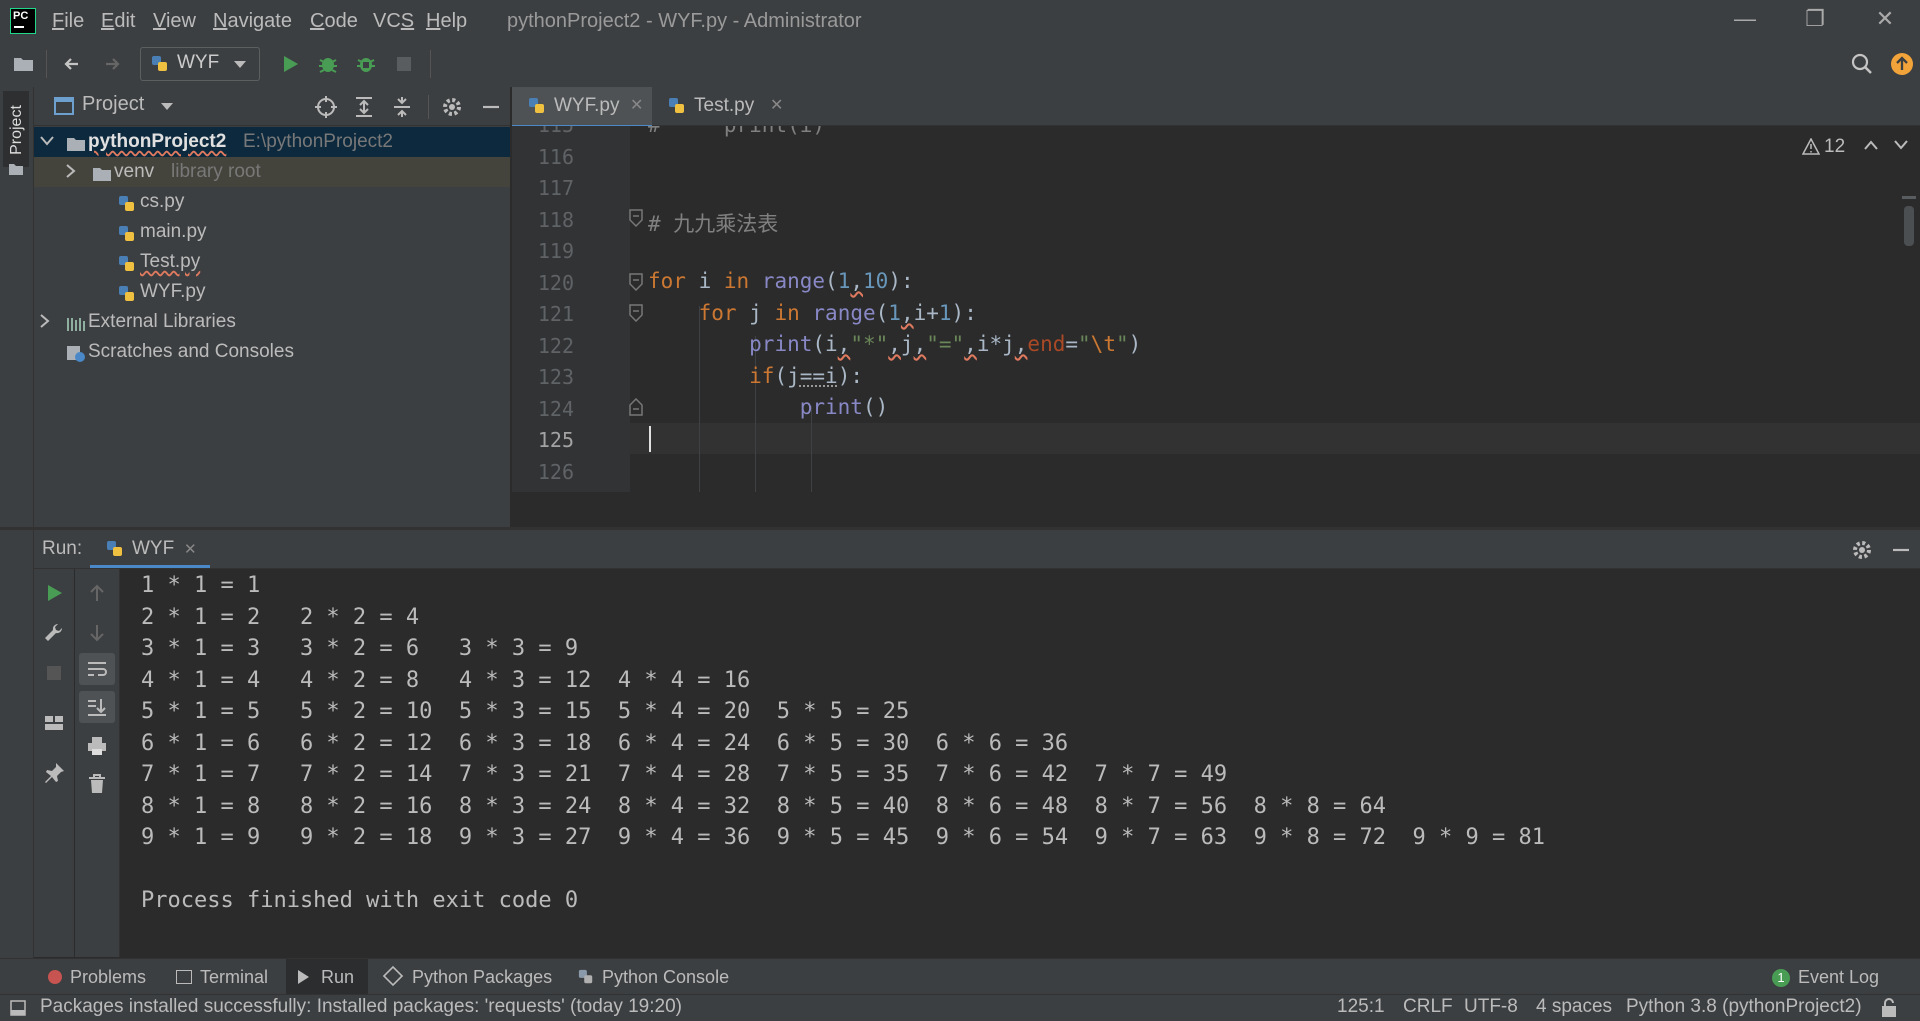  What do you see at coordinates (555, 408) in the screenshot?
I see `line-number: 124` at bounding box center [555, 408].